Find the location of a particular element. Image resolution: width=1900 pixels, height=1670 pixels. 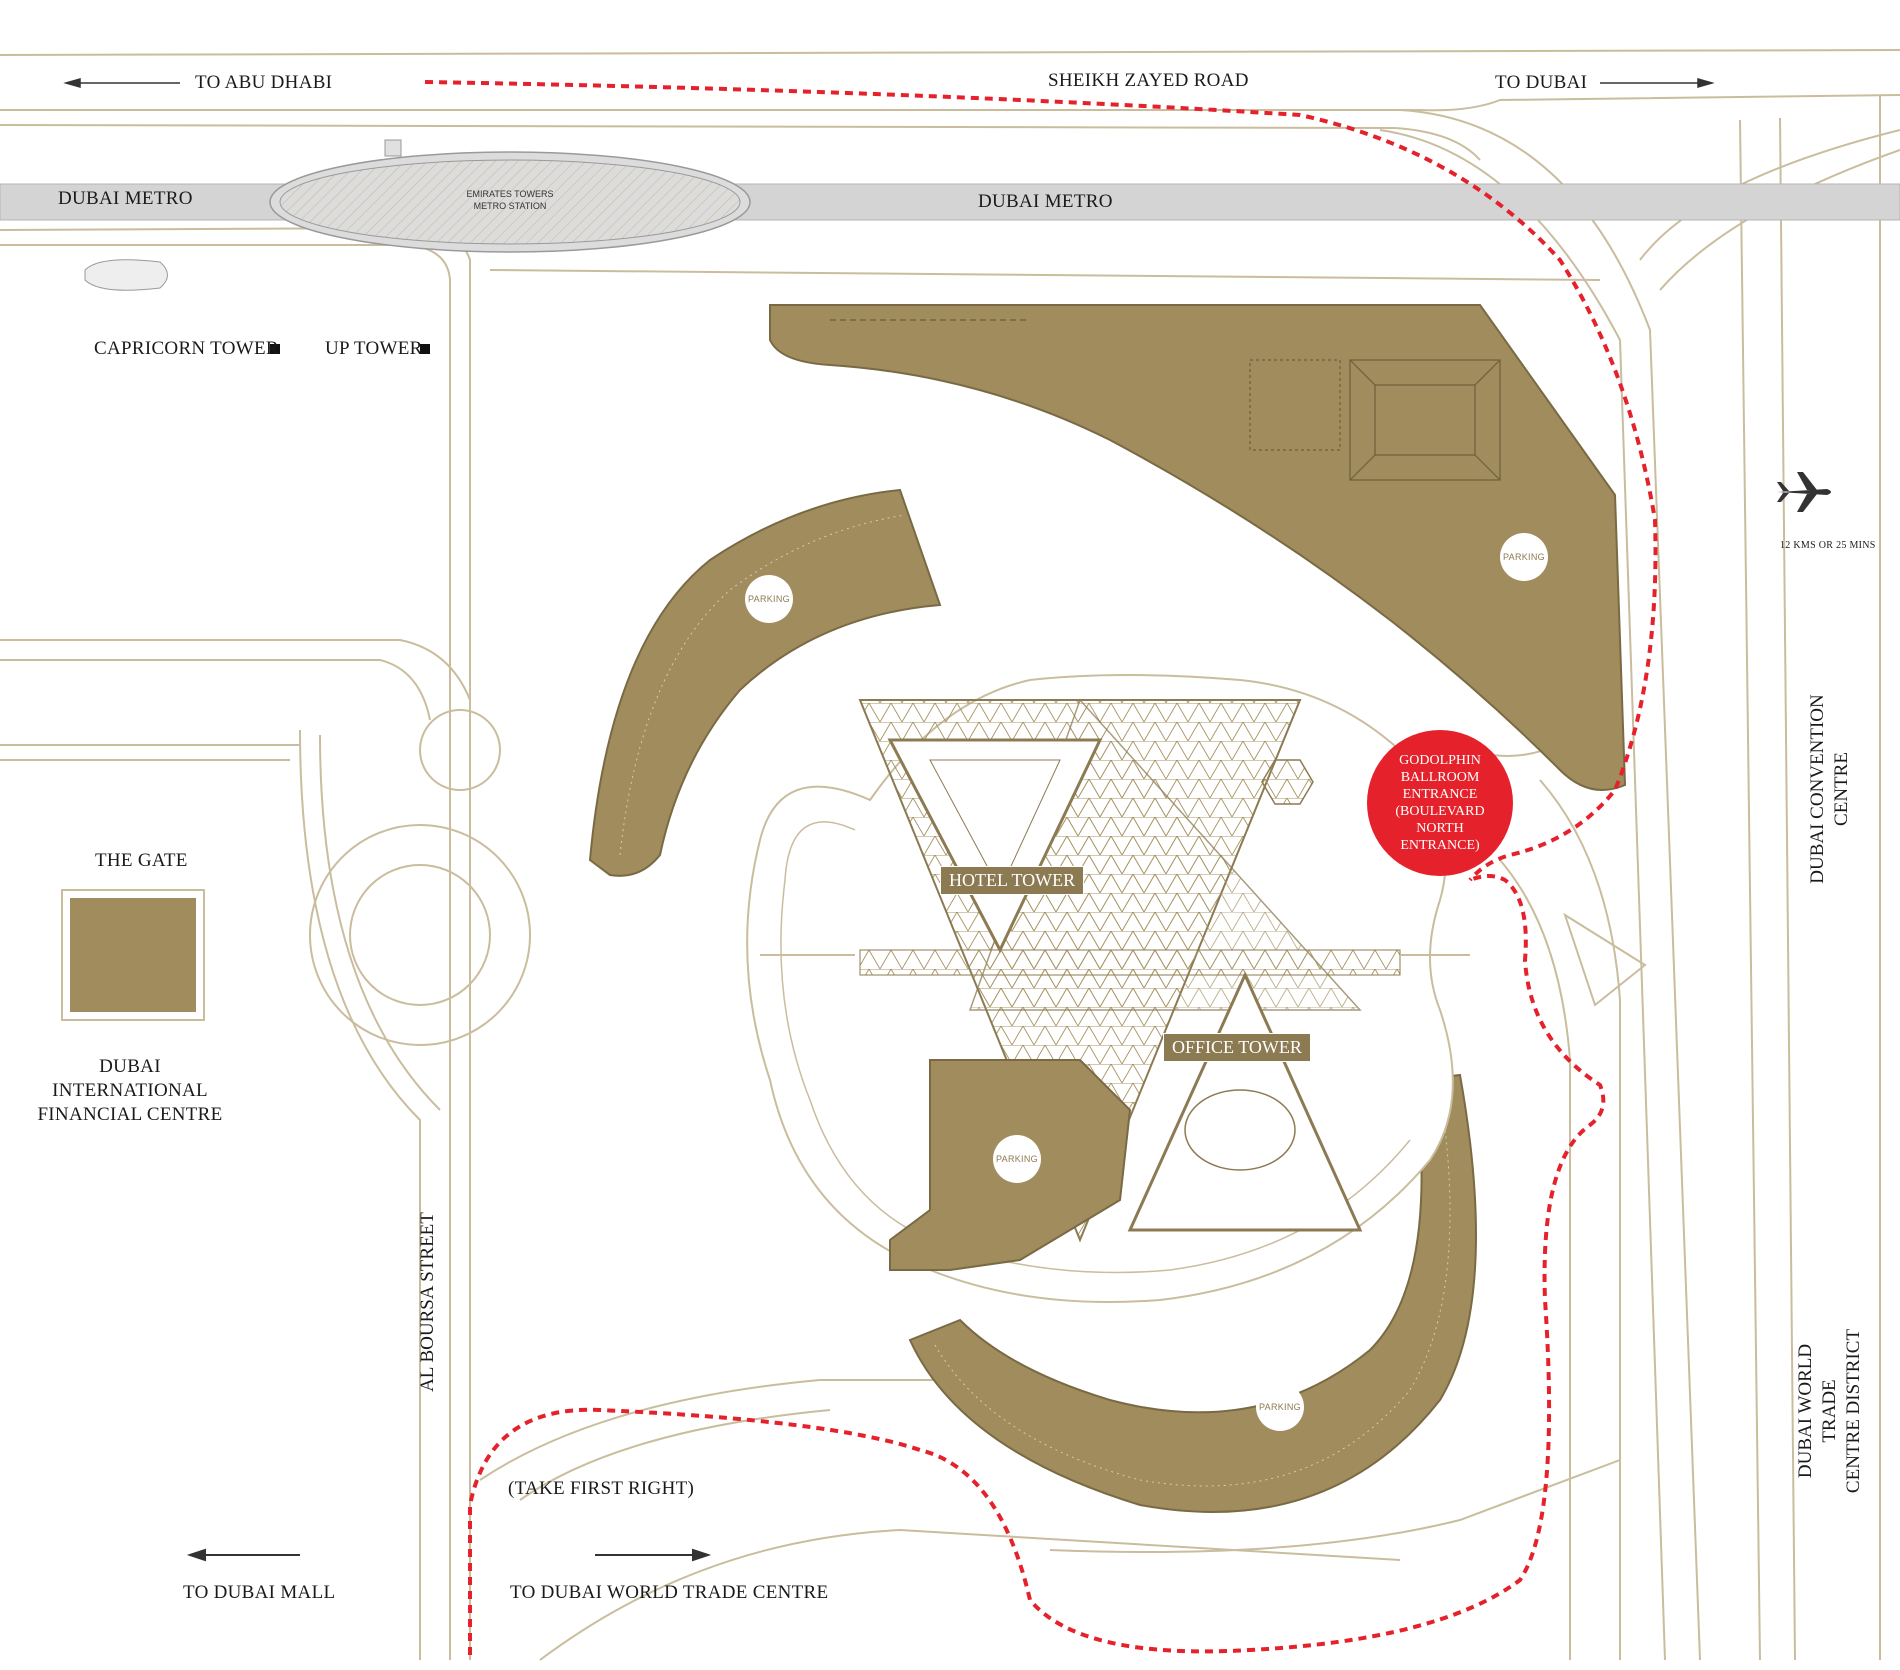

arrow-to-abu-dhabi is located at coordinates (121, 83).